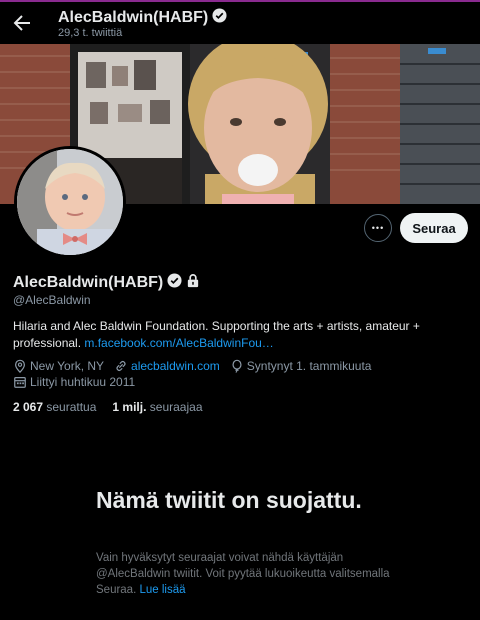 The image size is (480, 620). Describe the element at coordinates (70, 202) in the screenshot. I see `profile-avatar` at that location.